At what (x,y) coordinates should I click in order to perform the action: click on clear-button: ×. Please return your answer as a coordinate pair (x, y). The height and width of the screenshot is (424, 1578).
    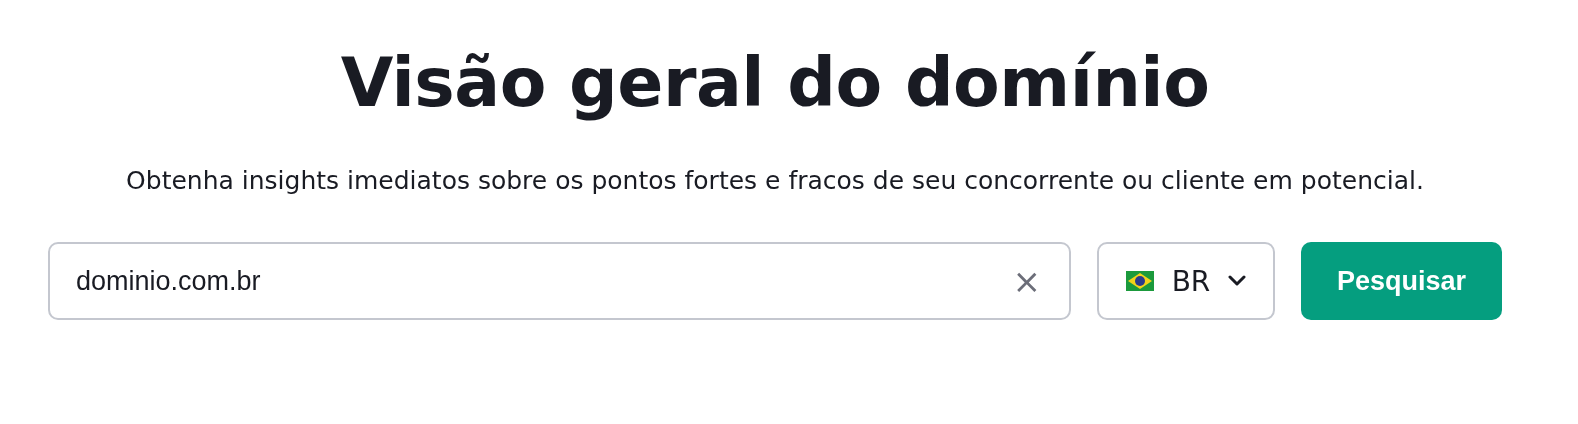
    Looking at the image, I should click on (1026, 281).